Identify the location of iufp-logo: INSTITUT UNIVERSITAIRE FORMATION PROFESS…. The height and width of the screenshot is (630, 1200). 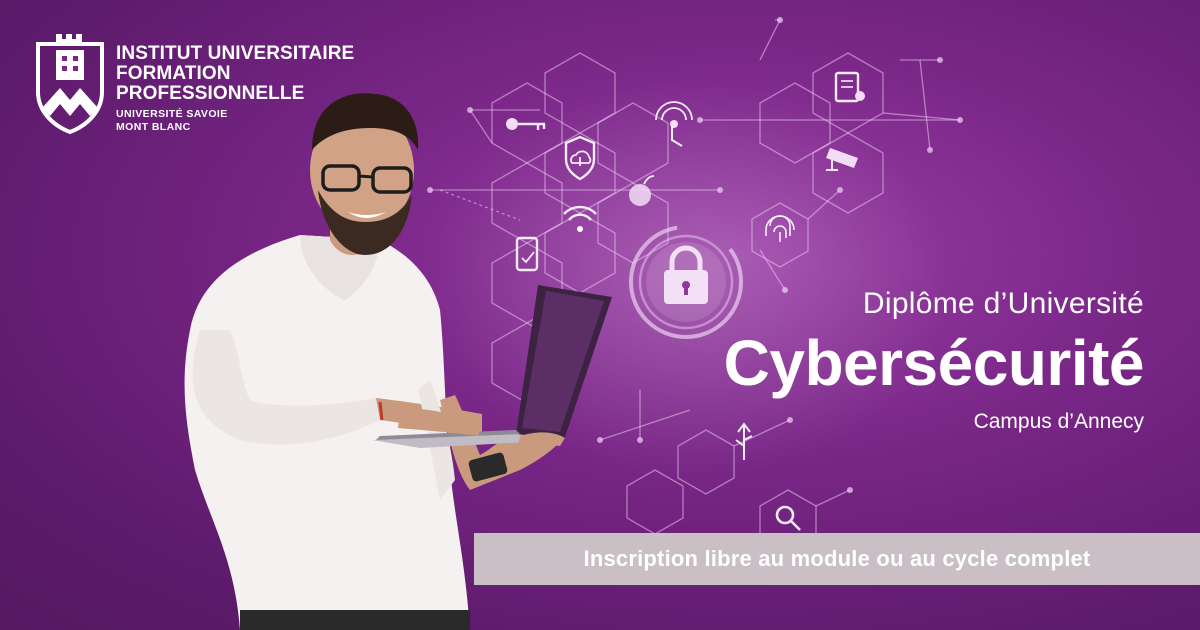
(199, 85).